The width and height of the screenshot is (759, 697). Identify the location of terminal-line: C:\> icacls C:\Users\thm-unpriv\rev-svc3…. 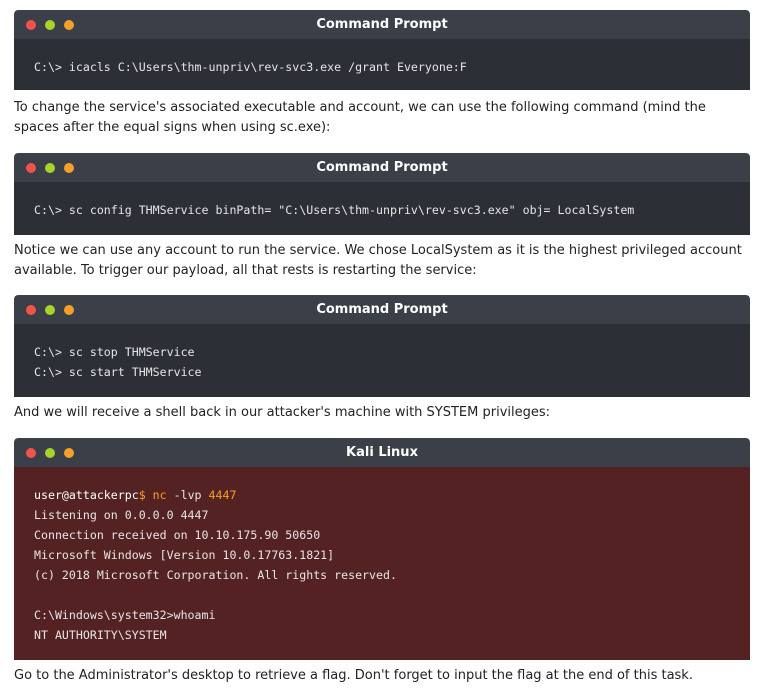
(250, 67).